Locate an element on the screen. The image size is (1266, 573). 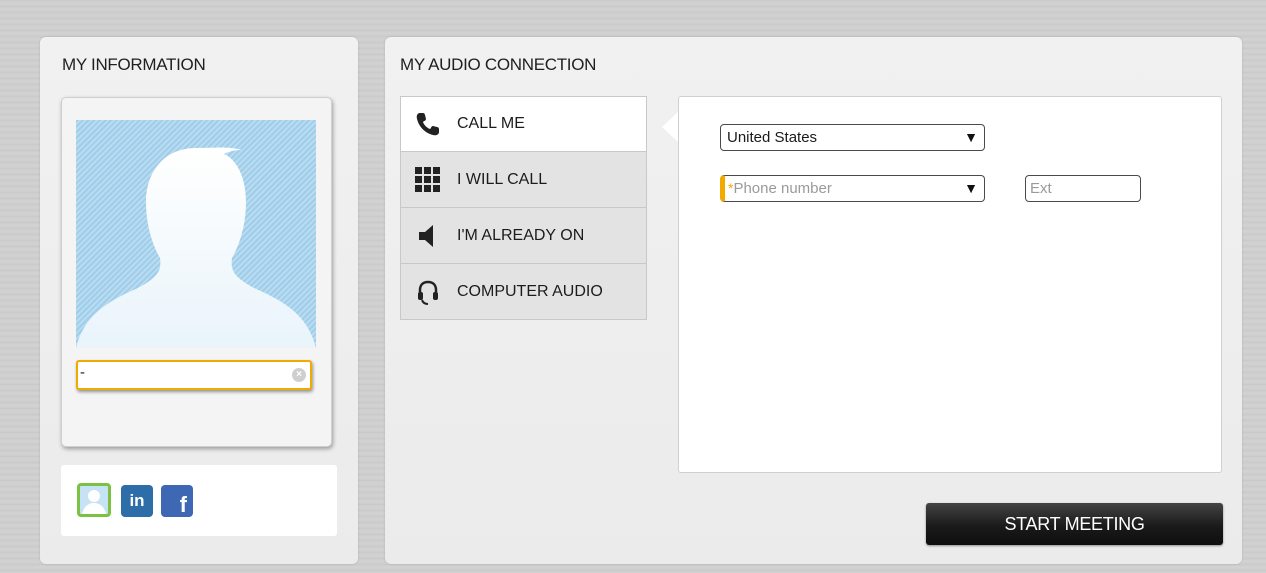
ext-placeholder: Ext is located at coordinates (1041, 188).